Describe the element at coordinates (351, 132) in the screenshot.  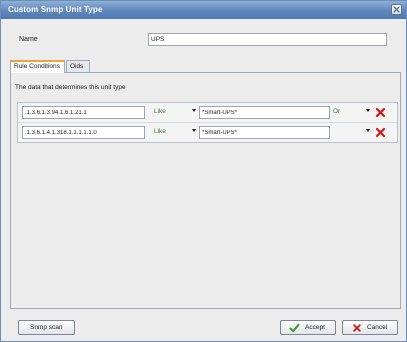
I see `conjunction-select` at that location.